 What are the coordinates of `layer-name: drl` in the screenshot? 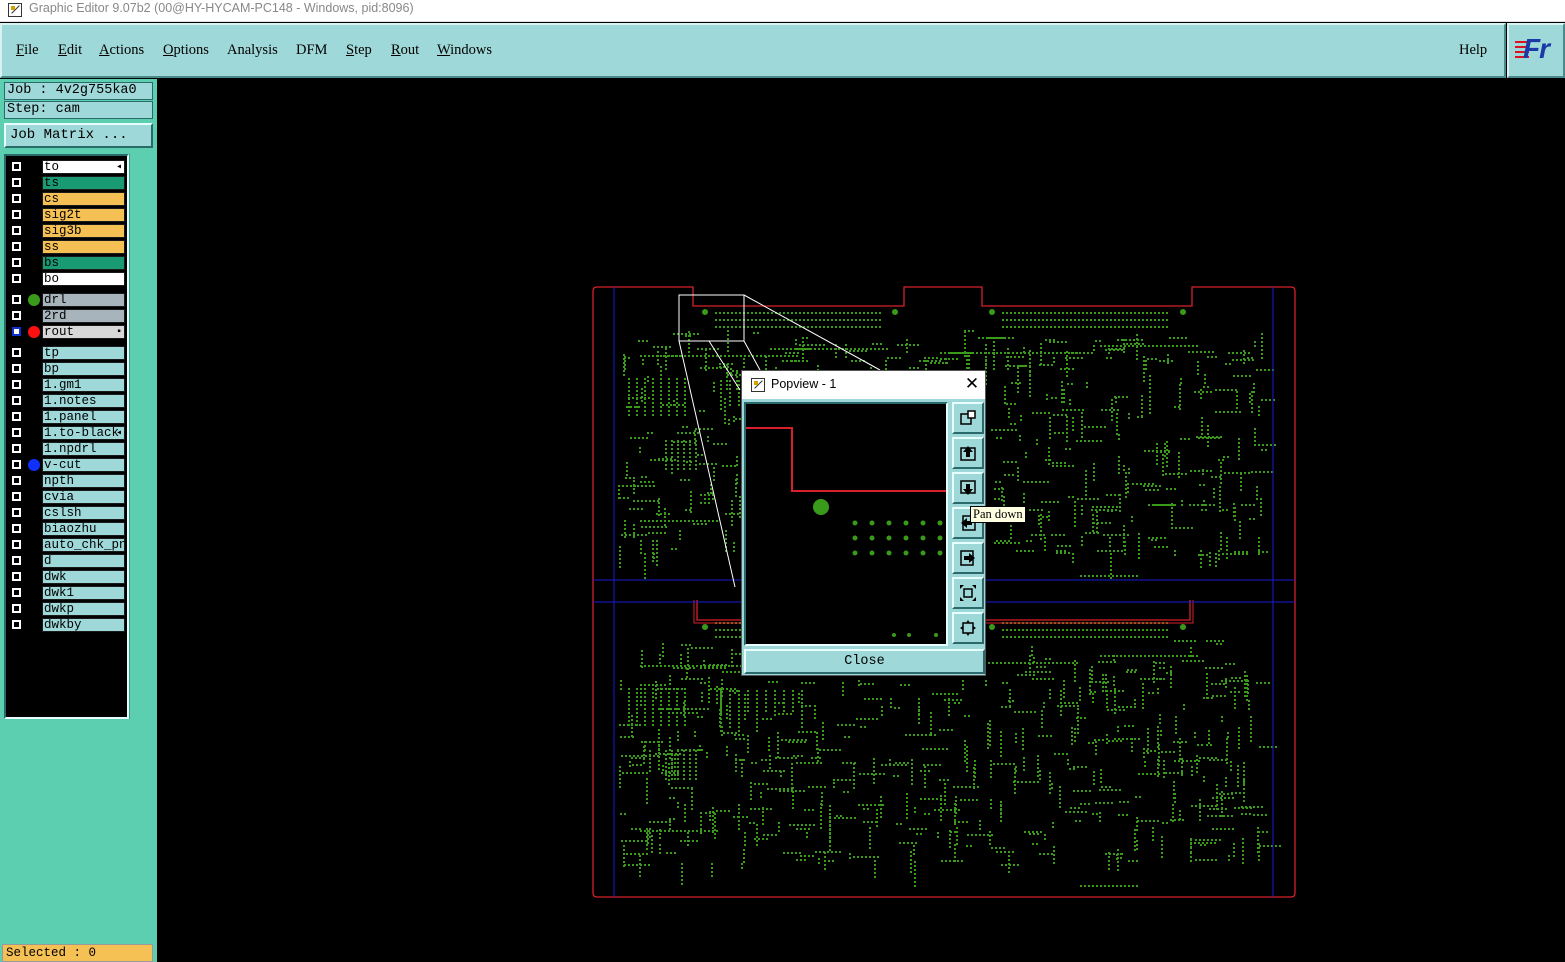 It's located at (83, 300).